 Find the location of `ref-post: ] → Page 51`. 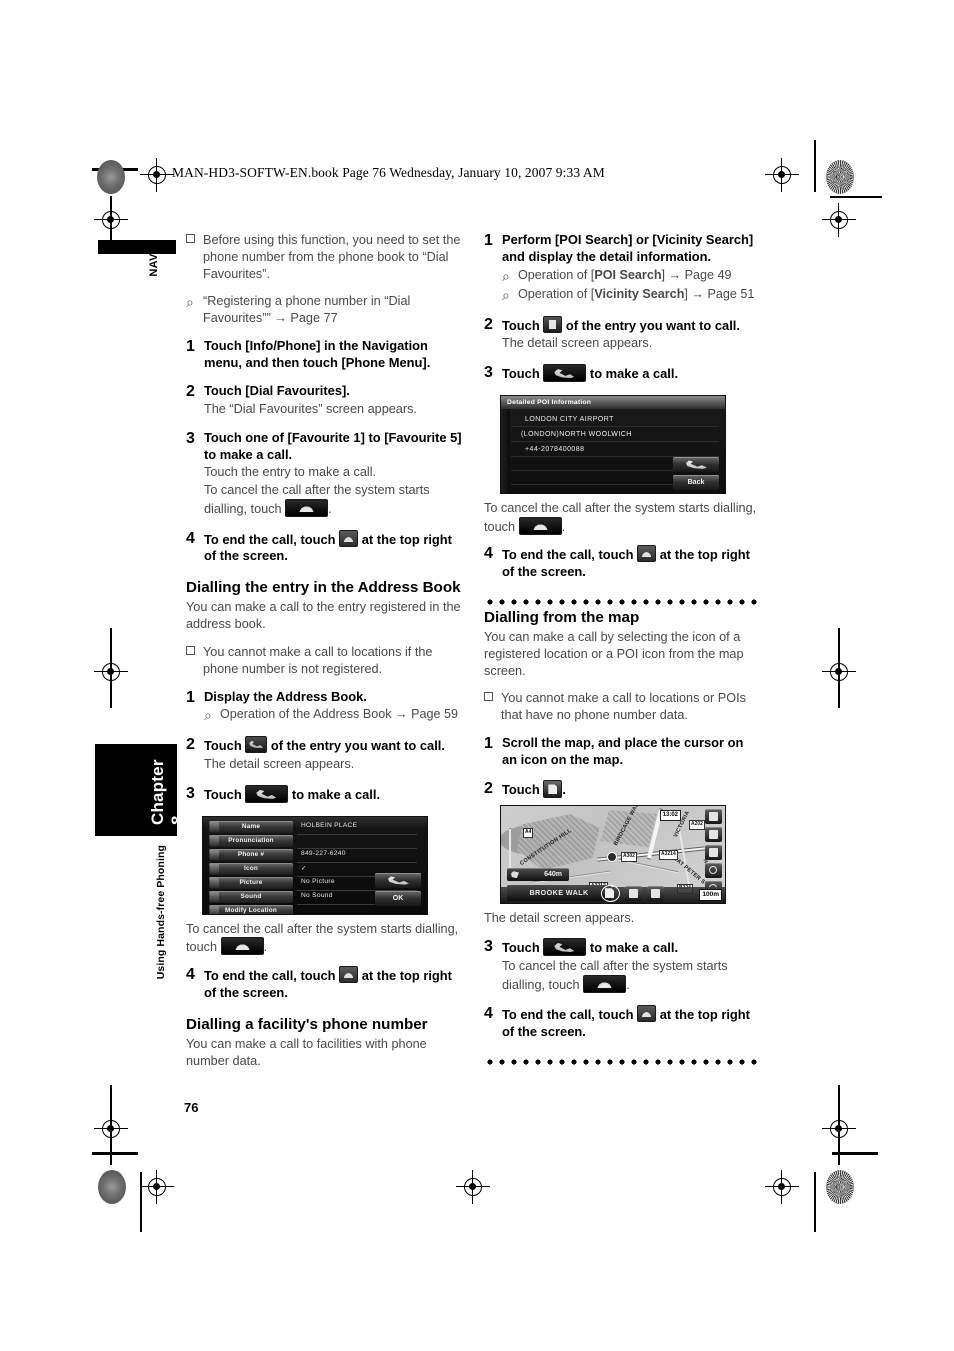

ref-post: ] → Page 51 is located at coordinates (719, 293).